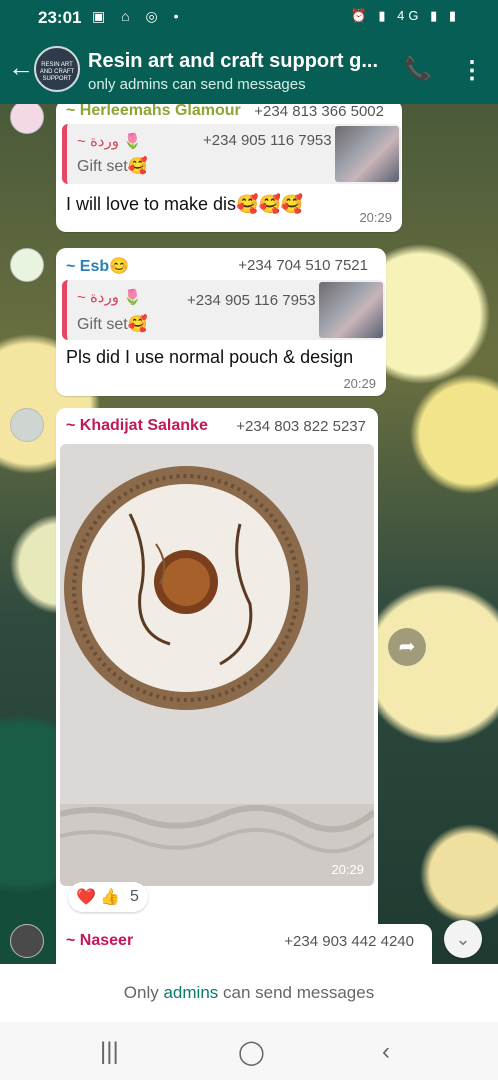  I want to click on message-bubble: ~ Naseer +234 903 442 4240, so click(244, 944).